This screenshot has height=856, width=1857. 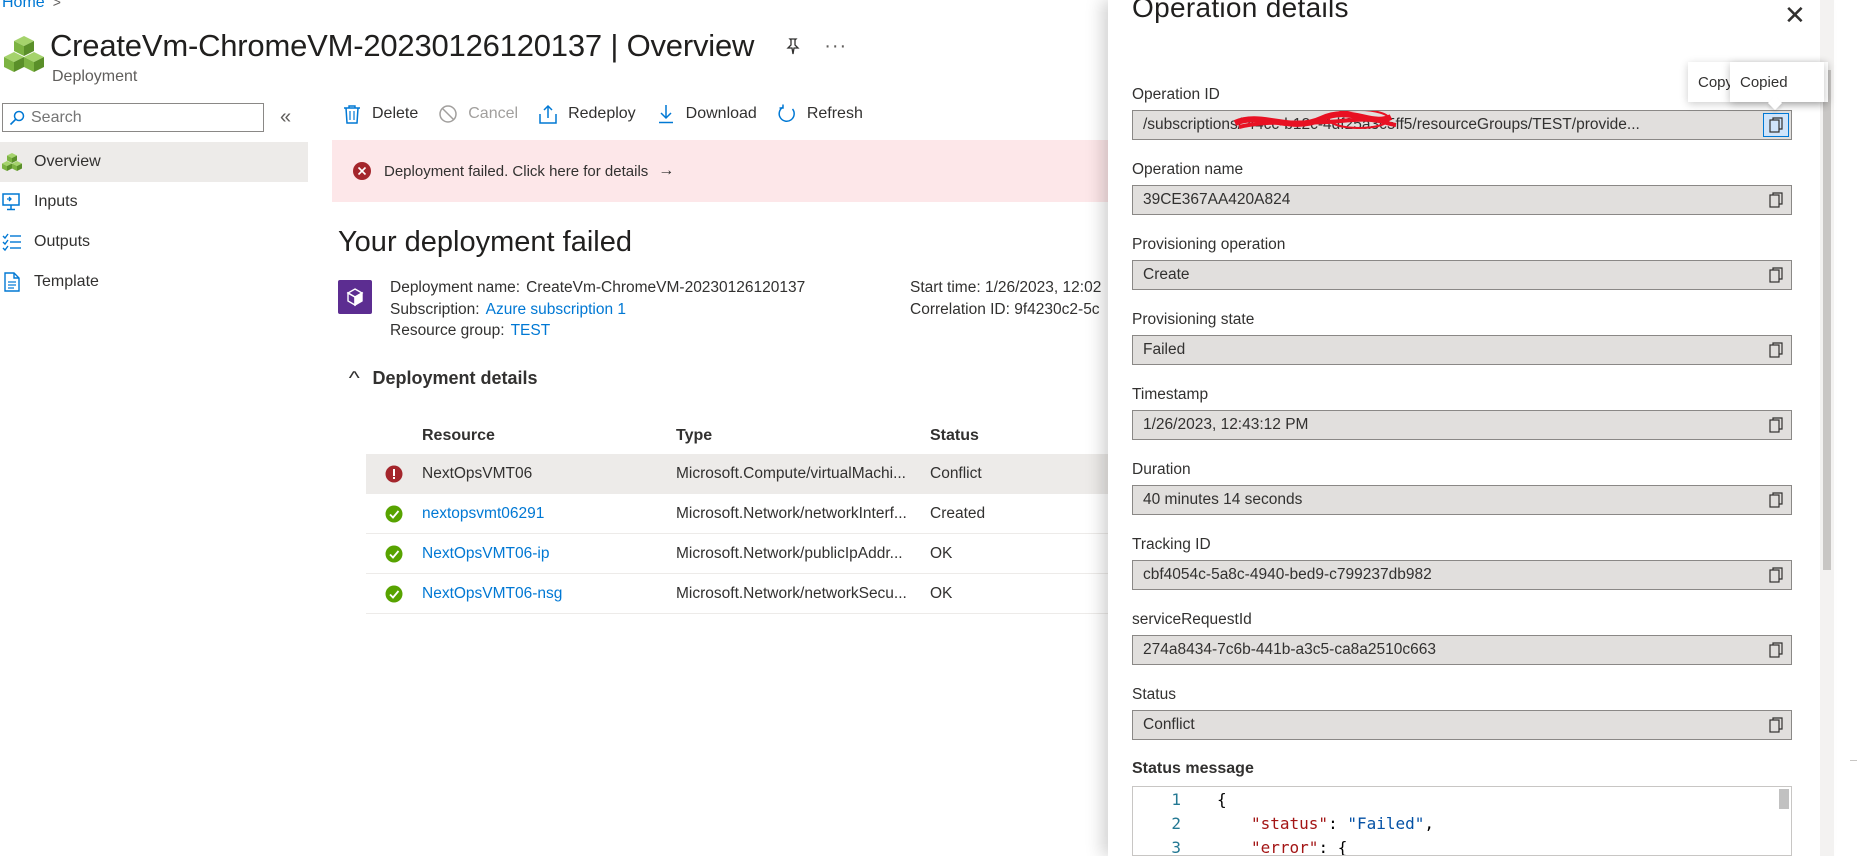 I want to click on code-line: 1 {, so click(x=1462, y=799).